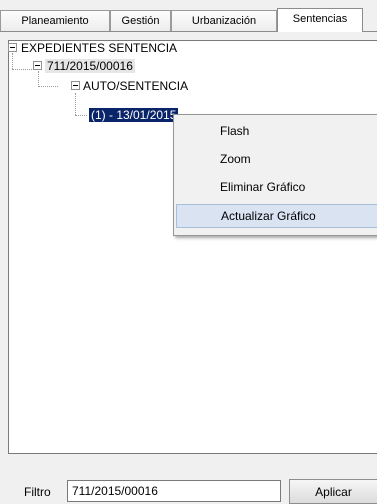 This screenshot has height=504, width=377. I want to click on menu-item-flash: Flash, so click(276, 131).